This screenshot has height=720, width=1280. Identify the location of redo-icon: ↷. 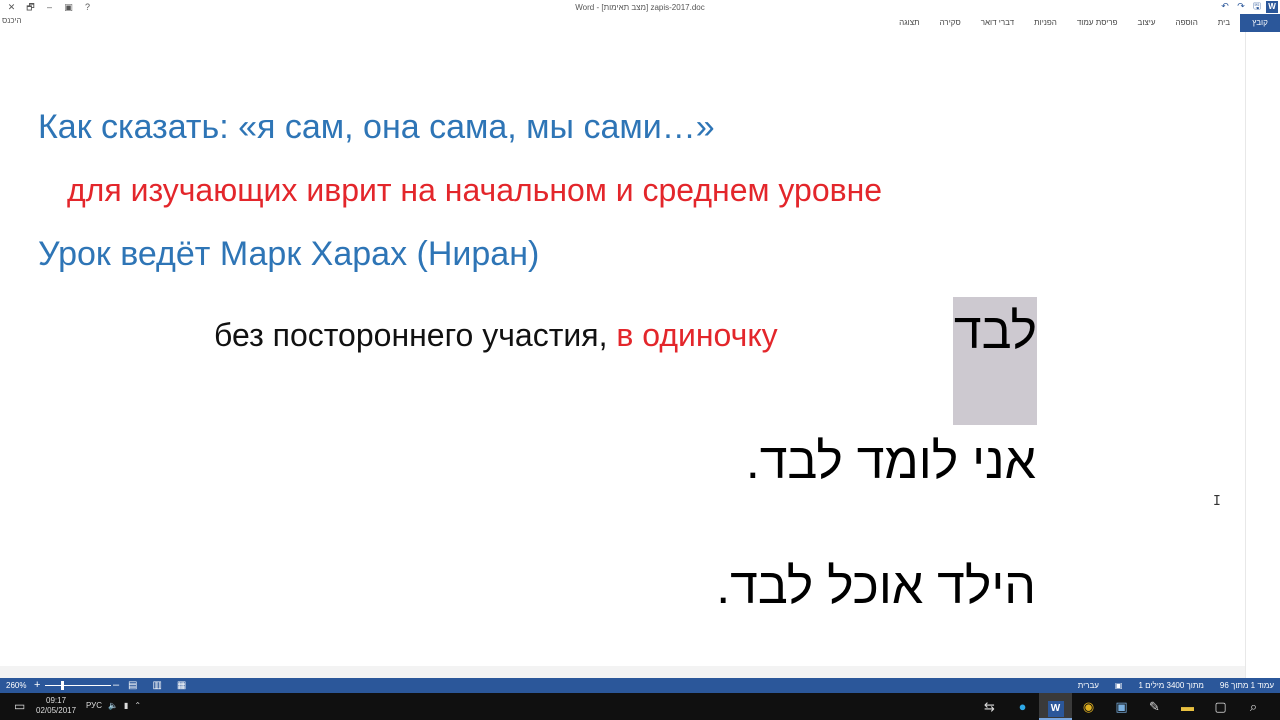
(1241, 6).